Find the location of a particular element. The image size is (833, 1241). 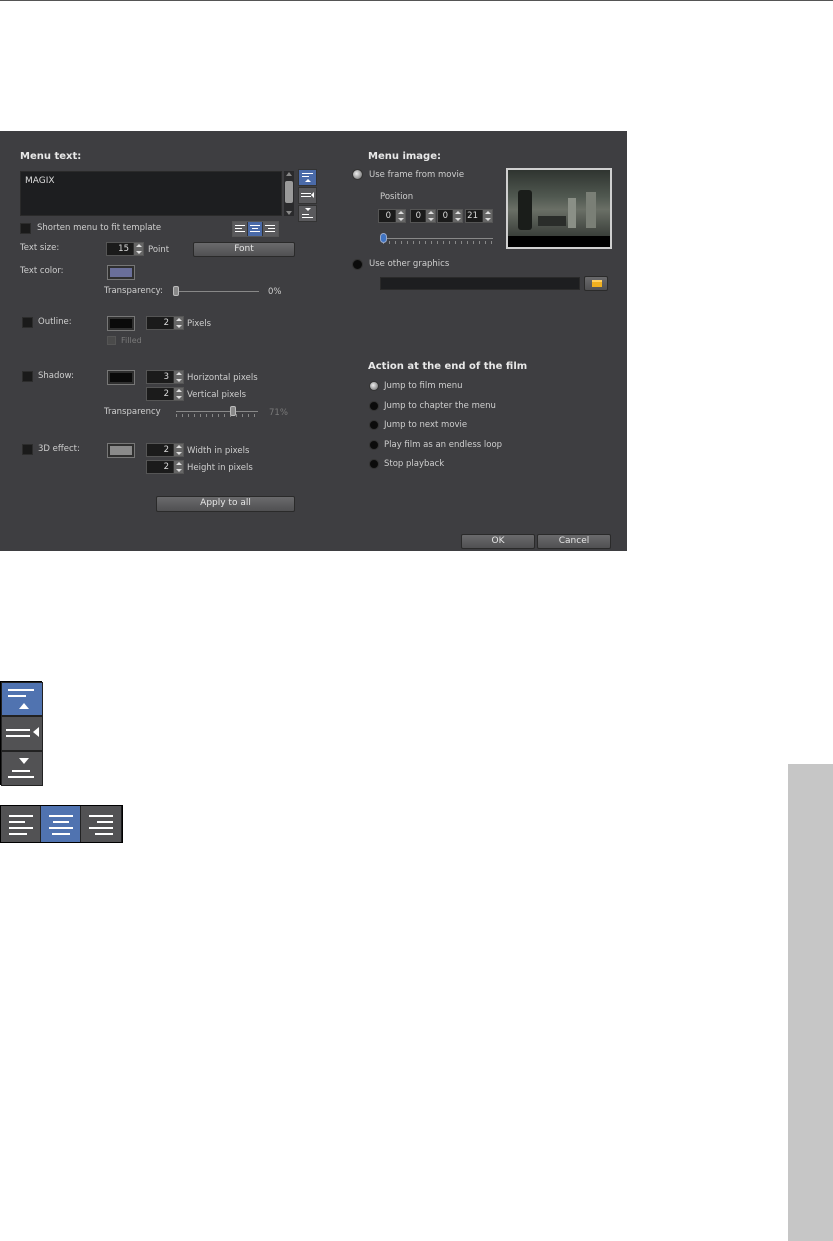

vertical-align-illustration is located at coordinates (21, 733).